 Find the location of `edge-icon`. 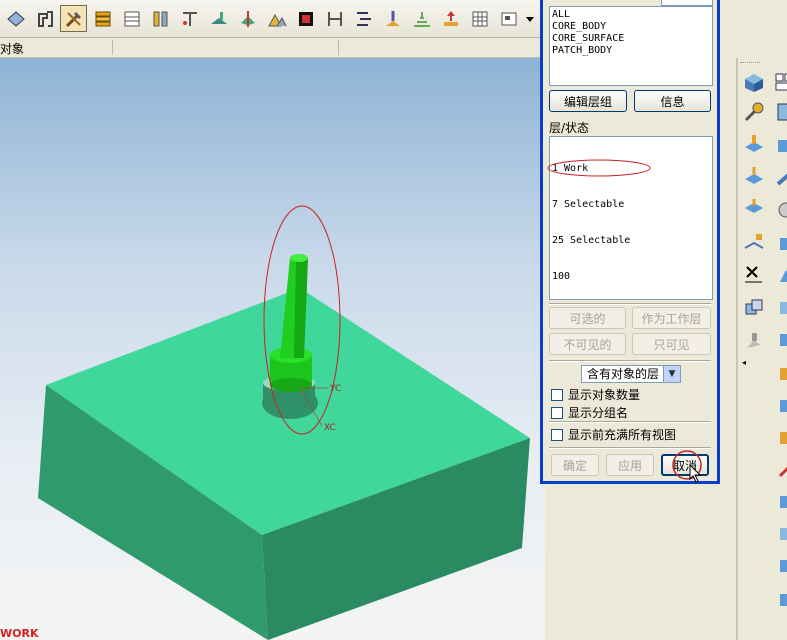

edge-icon is located at coordinates (779, 146).